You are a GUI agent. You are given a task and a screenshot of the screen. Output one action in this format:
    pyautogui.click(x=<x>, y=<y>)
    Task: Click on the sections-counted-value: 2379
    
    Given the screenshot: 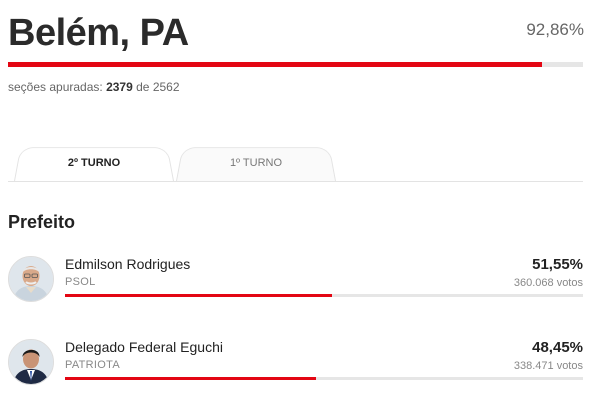 What is the action you would take?
    pyautogui.click(x=119, y=87)
    